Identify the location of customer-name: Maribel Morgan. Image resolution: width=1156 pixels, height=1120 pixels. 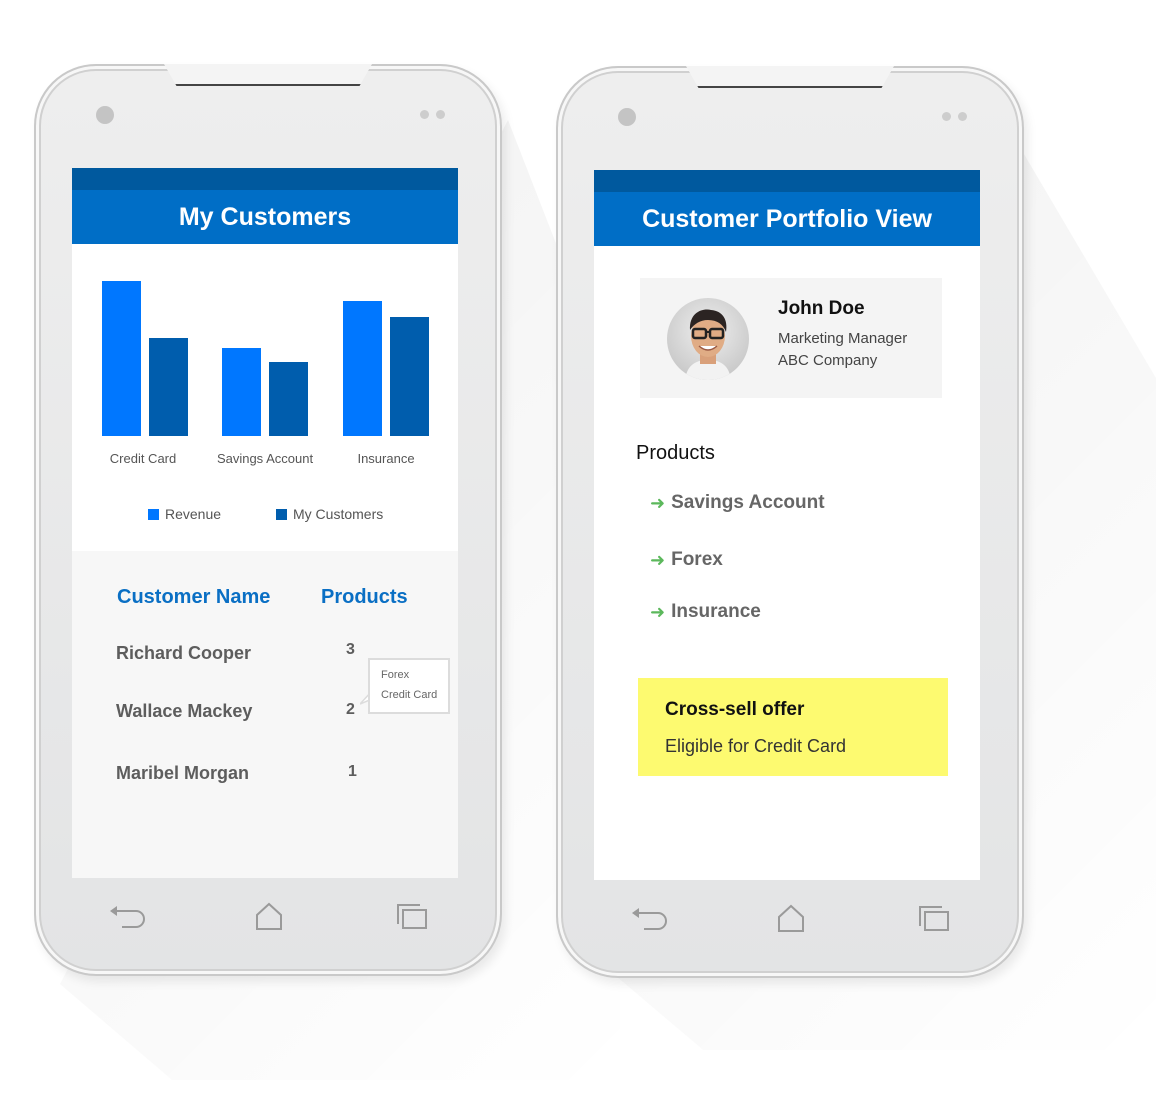
(182, 773).